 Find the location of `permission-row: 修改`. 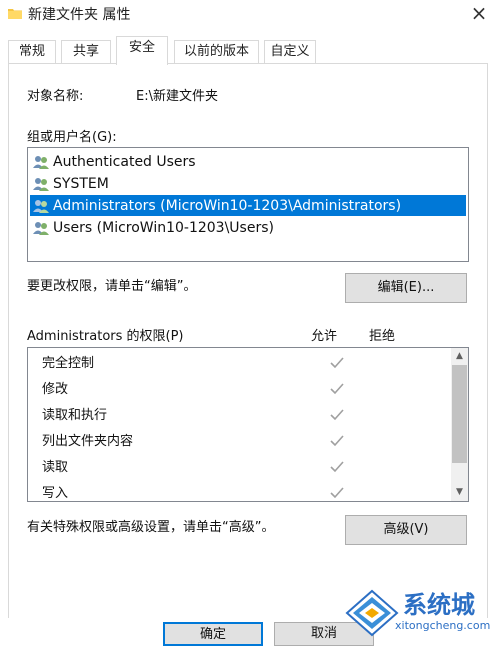

permission-row: 修改 is located at coordinates (252, 390).